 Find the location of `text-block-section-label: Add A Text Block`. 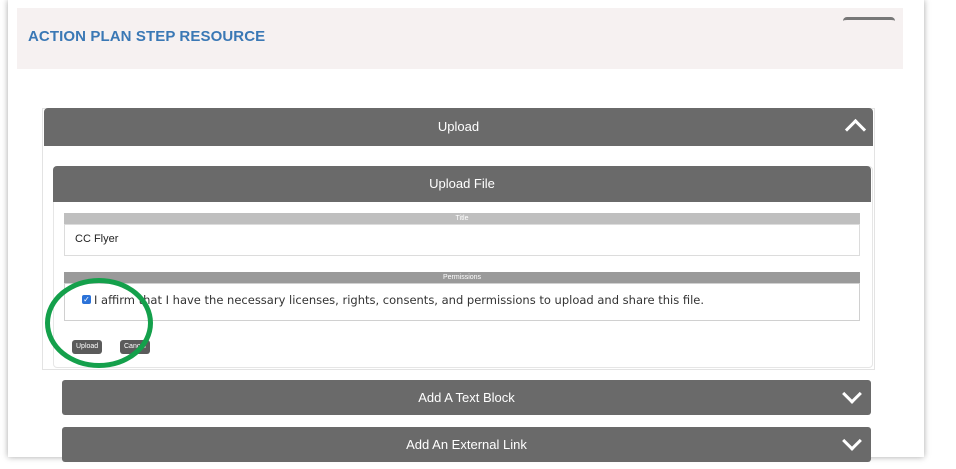

text-block-section-label: Add A Text Block is located at coordinates (466, 397).